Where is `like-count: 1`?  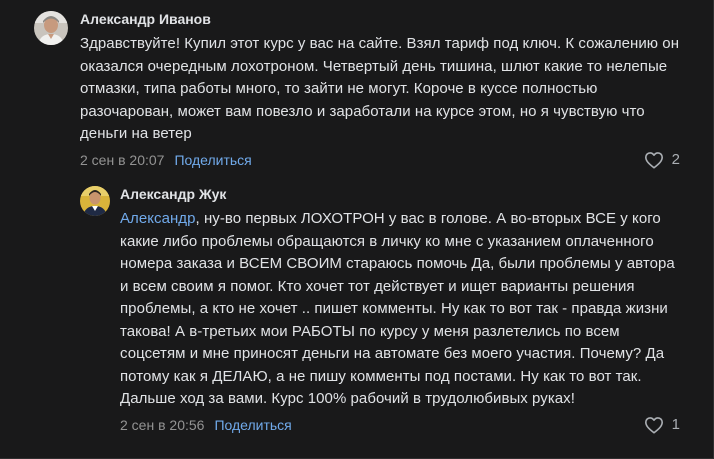 like-count: 1 is located at coordinates (675, 424).